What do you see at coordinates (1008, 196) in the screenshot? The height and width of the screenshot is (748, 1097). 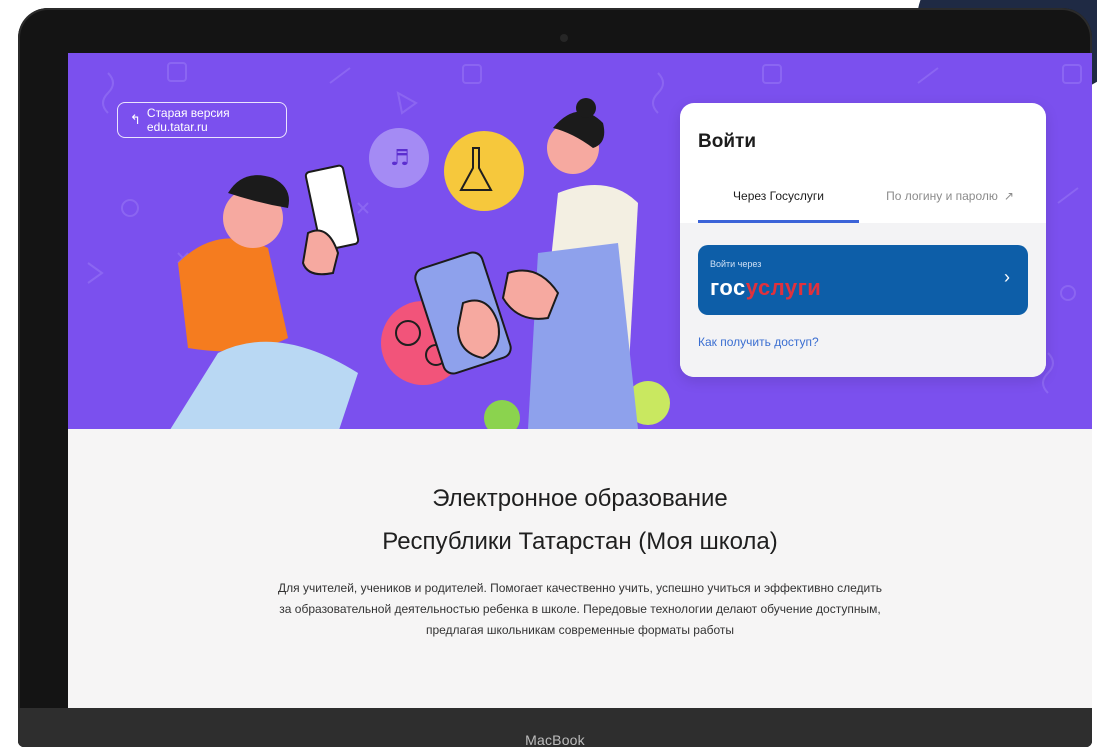 I see `external-arrow-icon: ↗` at bounding box center [1008, 196].